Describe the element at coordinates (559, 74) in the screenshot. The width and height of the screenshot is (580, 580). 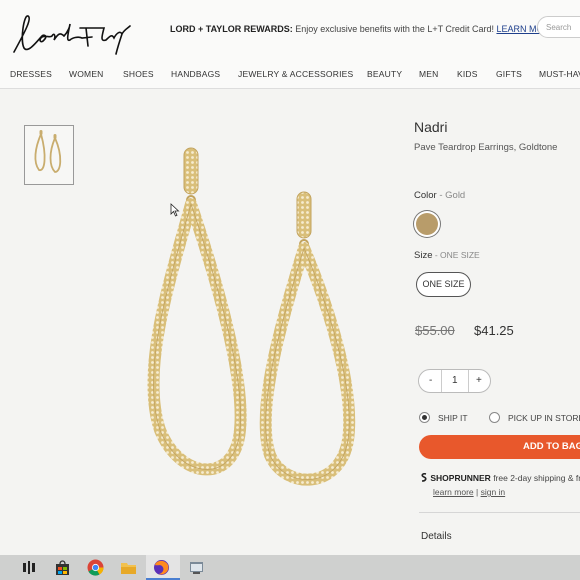
I see `nav-item-must-haves: MUST-HAVES` at that location.